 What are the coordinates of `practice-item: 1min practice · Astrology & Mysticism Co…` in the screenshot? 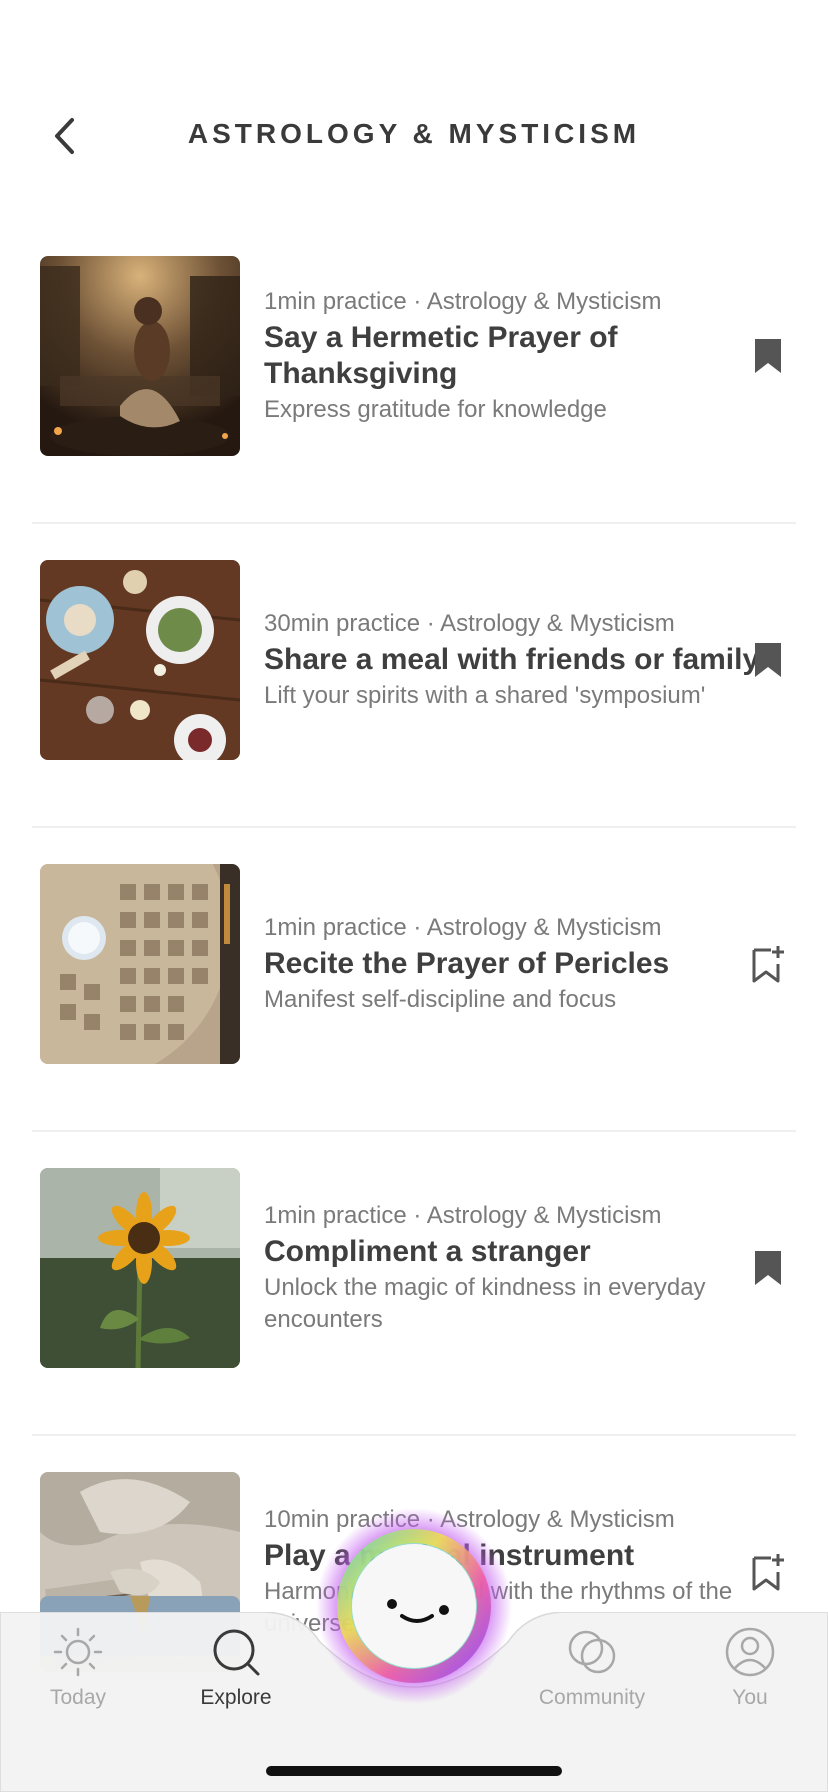 It's located at (414, 1302).